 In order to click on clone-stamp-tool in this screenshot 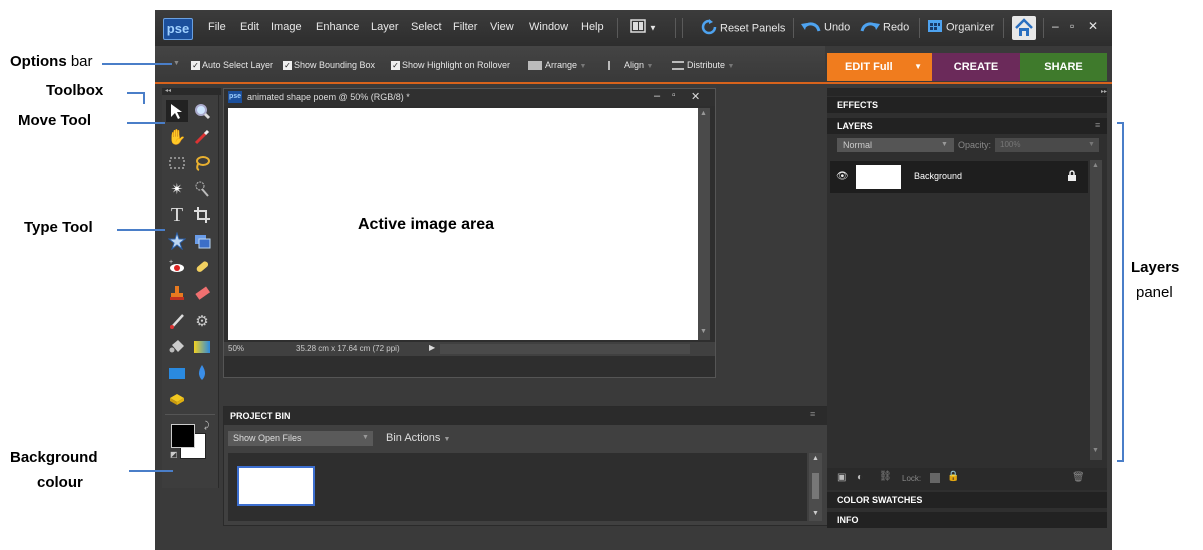, I will do `click(177, 293)`.